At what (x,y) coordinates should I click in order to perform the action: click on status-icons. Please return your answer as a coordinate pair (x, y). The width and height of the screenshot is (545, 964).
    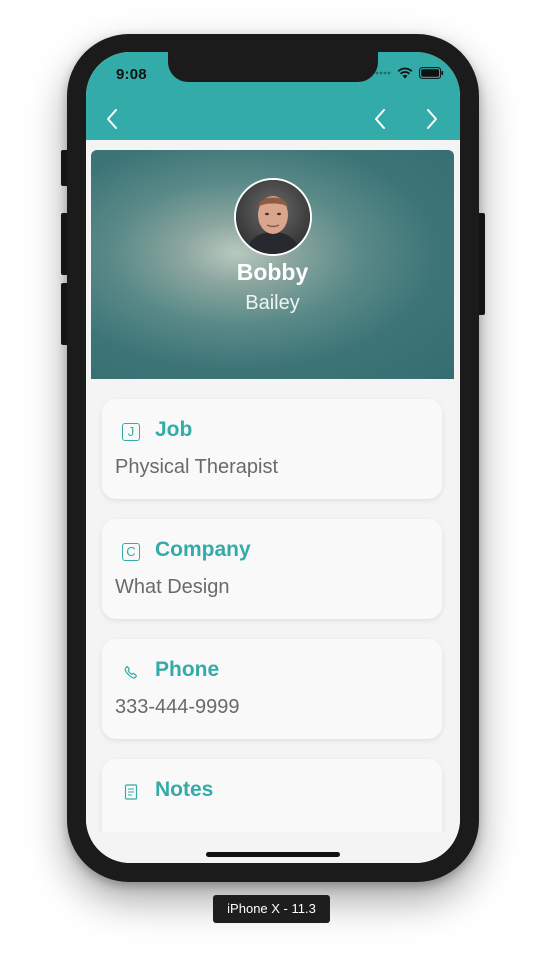
    Looking at the image, I should click on (409, 73).